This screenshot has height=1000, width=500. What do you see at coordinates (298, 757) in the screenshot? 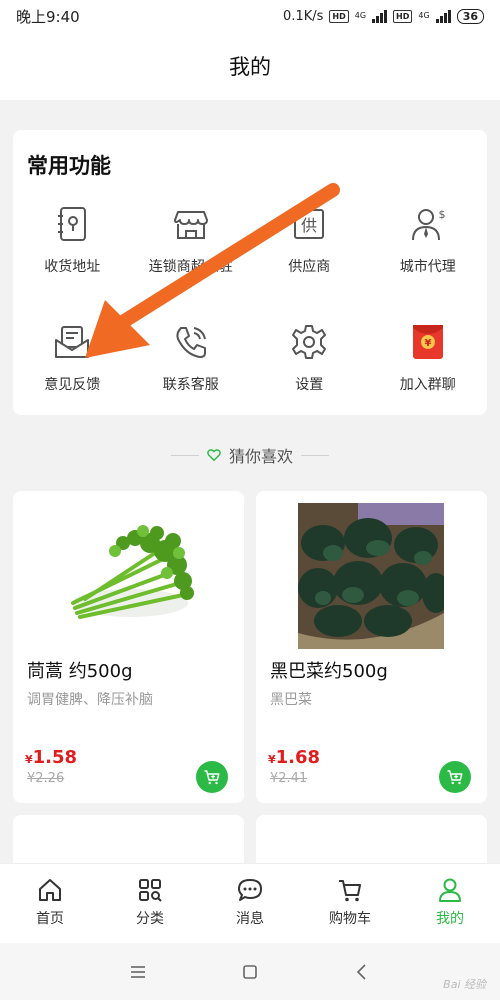
I see `price-value: 1.68` at bounding box center [298, 757].